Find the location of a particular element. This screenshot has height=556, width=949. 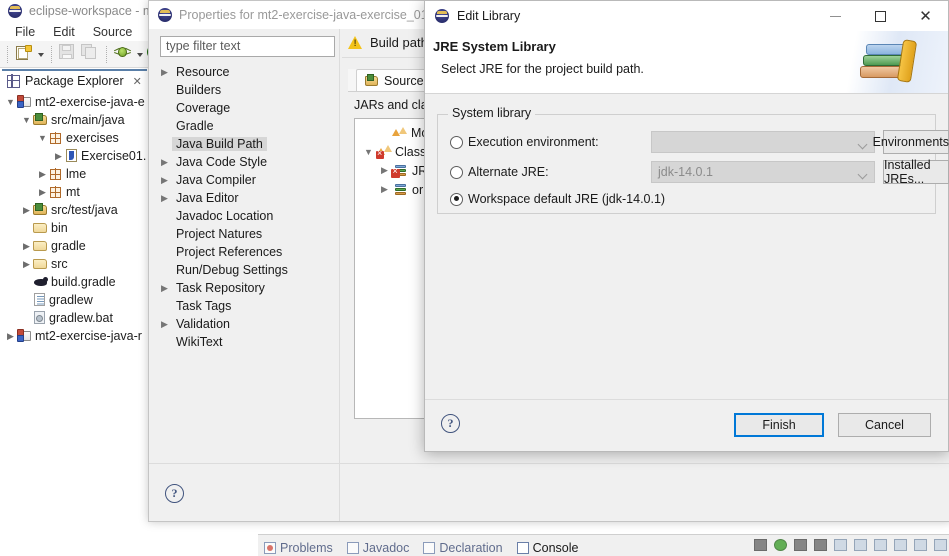

properties-tree-item: ▶ Java Code Style is located at coordinates (247, 162).